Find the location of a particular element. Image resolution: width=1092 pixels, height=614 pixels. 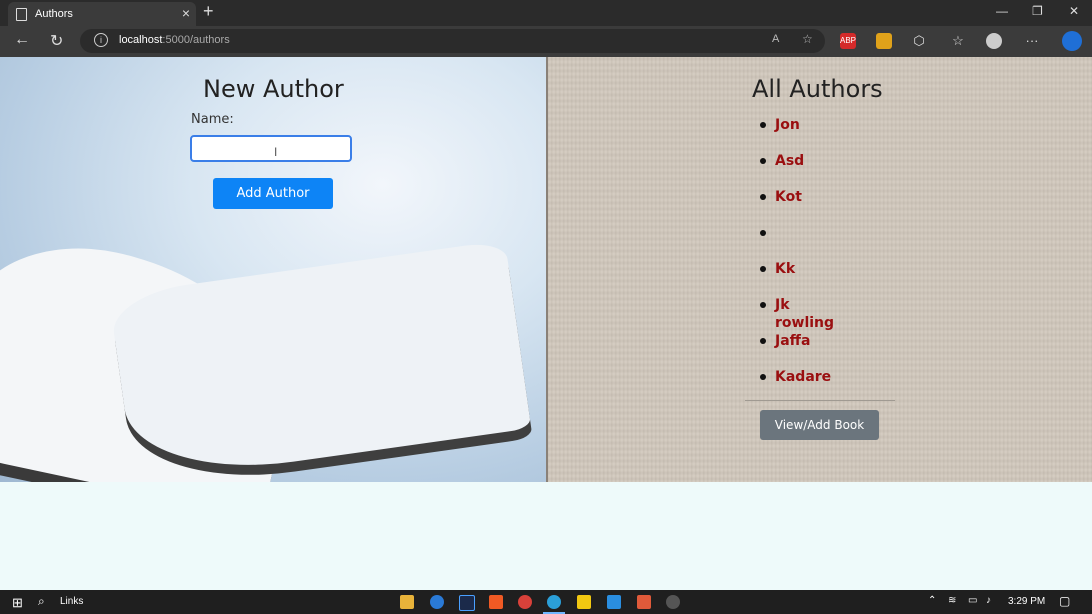

read-aloud-icon: A is located at coordinates (775, 39).